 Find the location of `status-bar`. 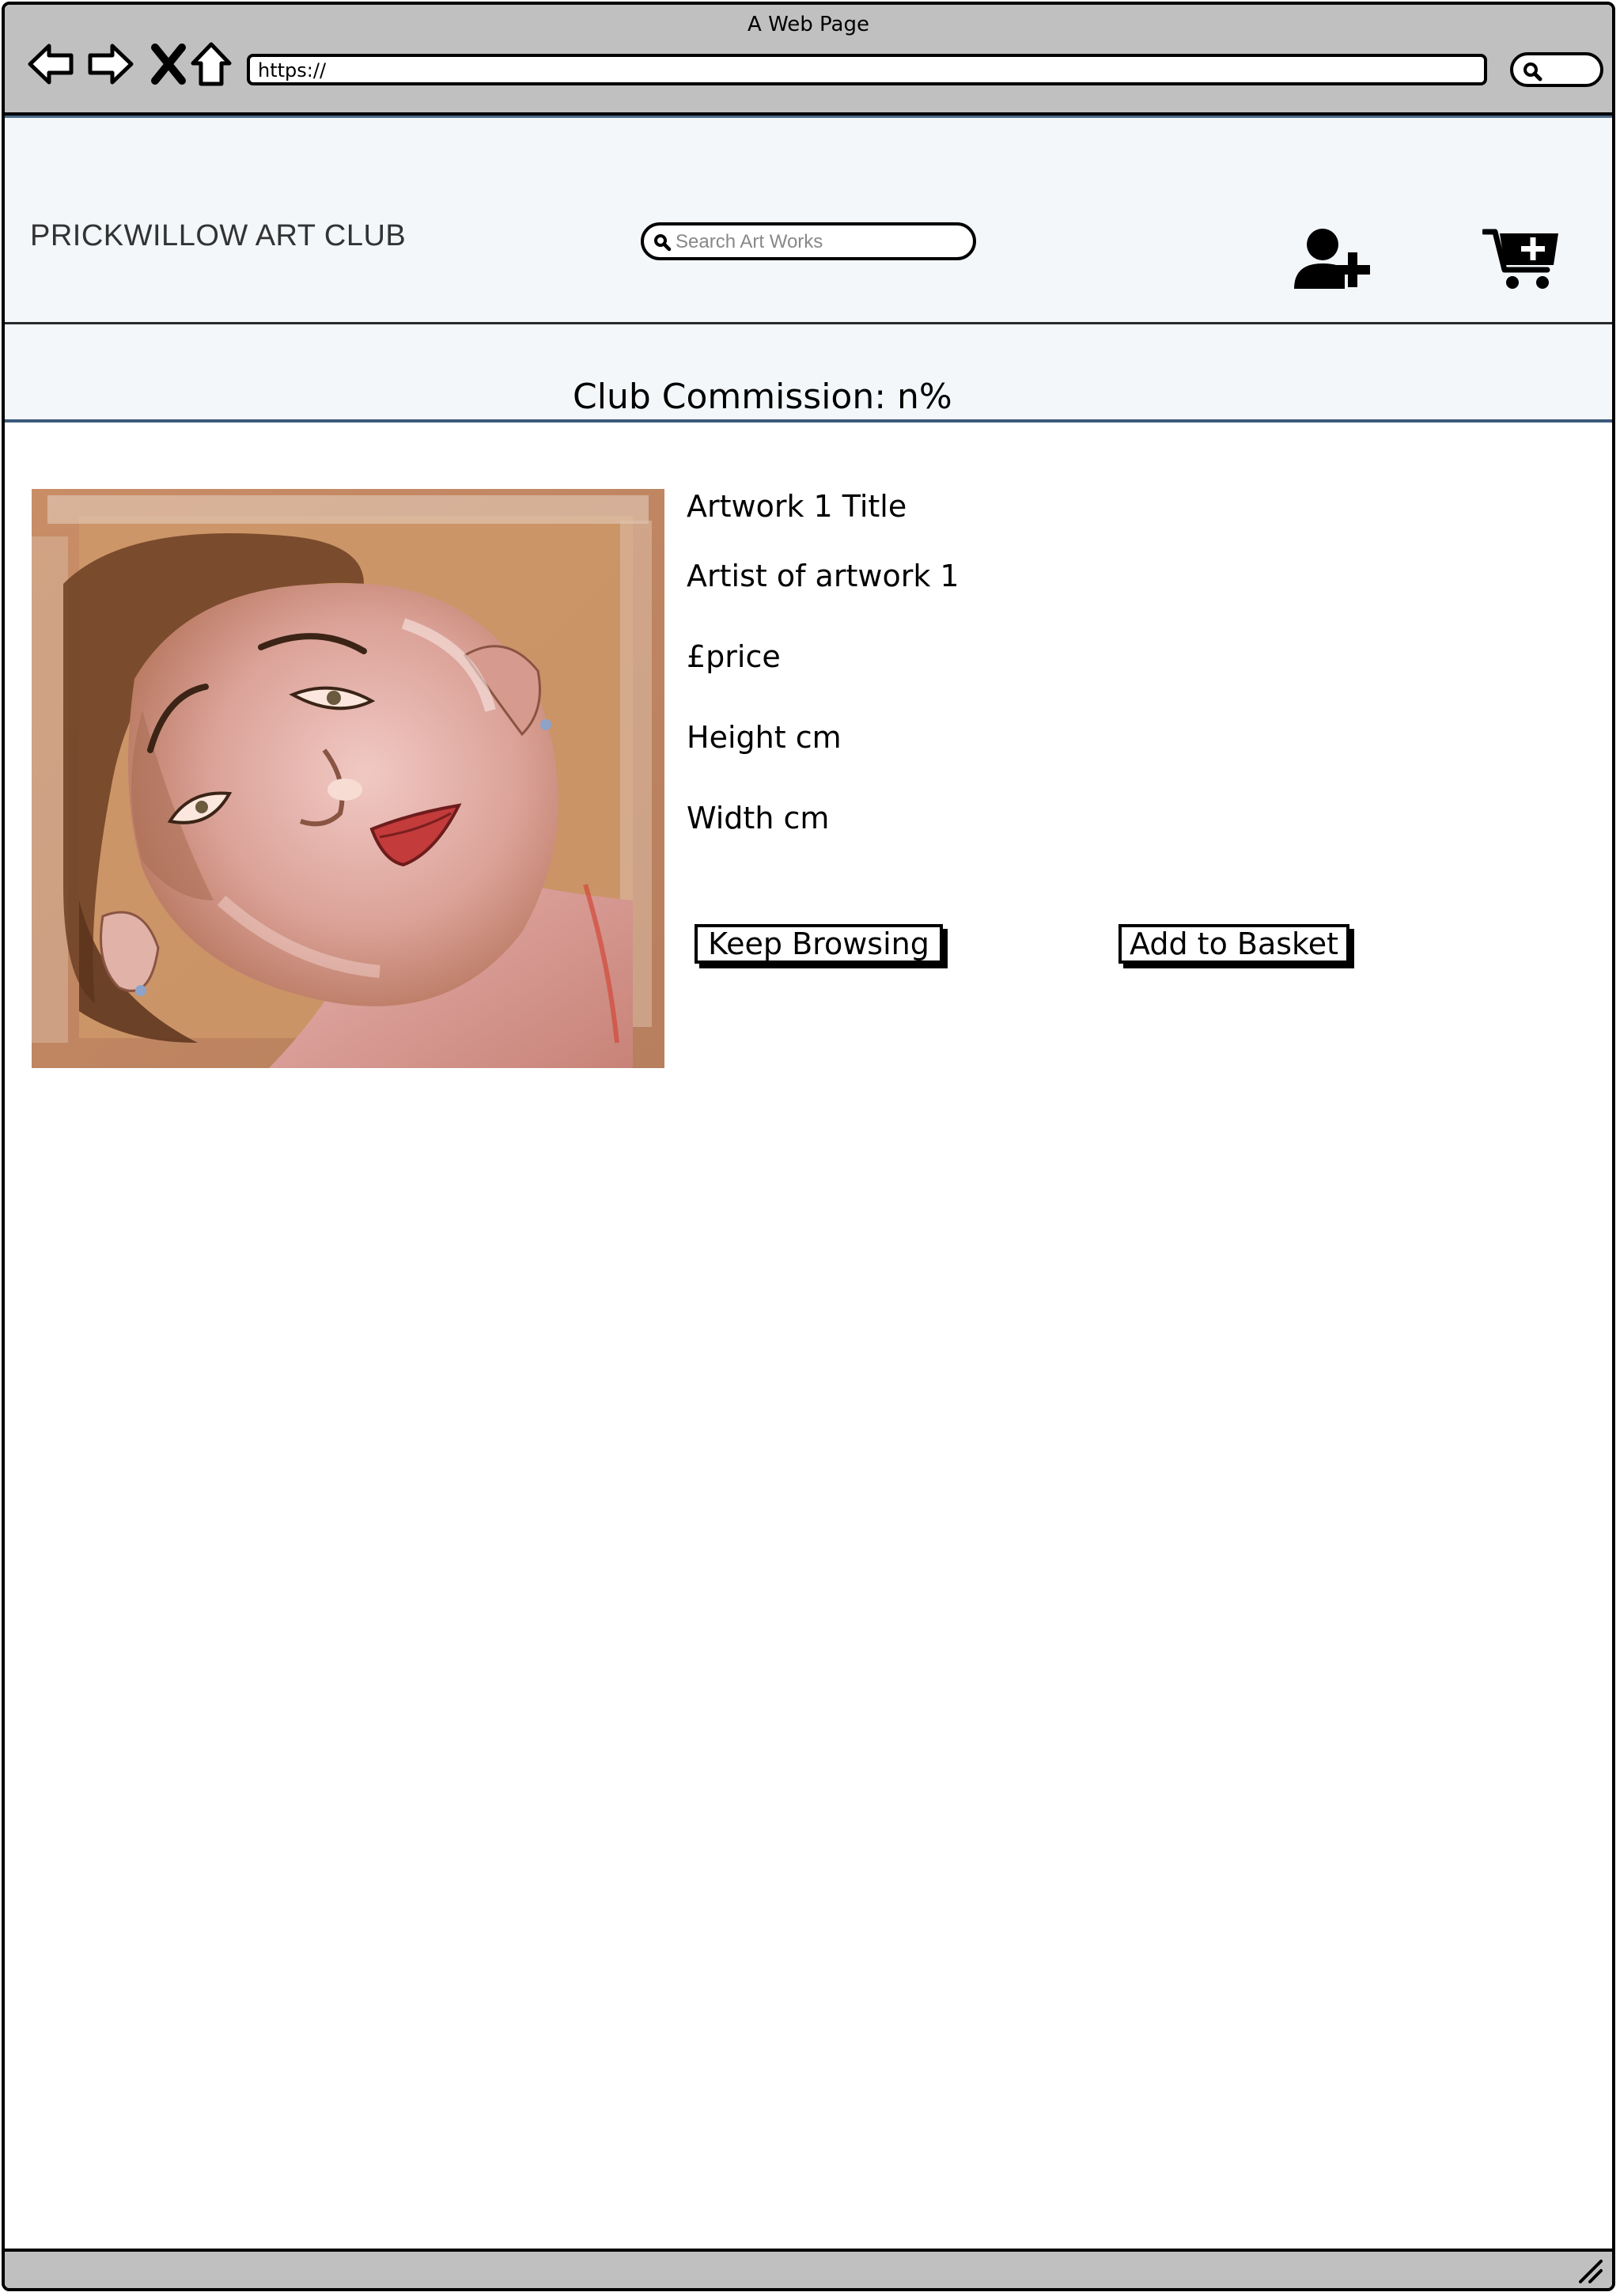

status-bar is located at coordinates (808, 2268).